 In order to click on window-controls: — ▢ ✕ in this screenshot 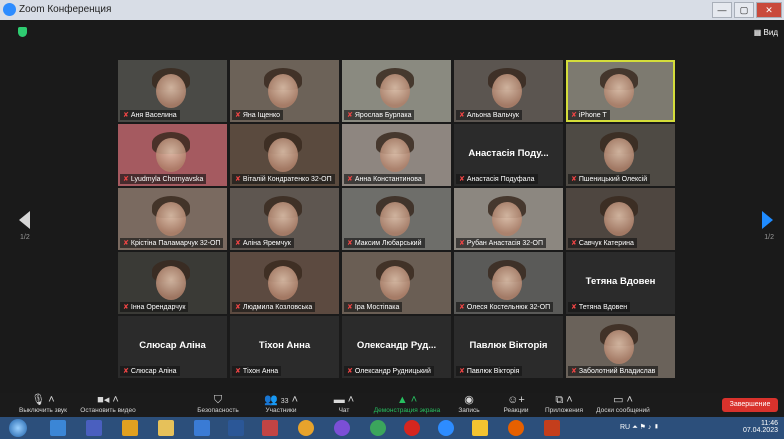, I will do `click(747, 10)`.